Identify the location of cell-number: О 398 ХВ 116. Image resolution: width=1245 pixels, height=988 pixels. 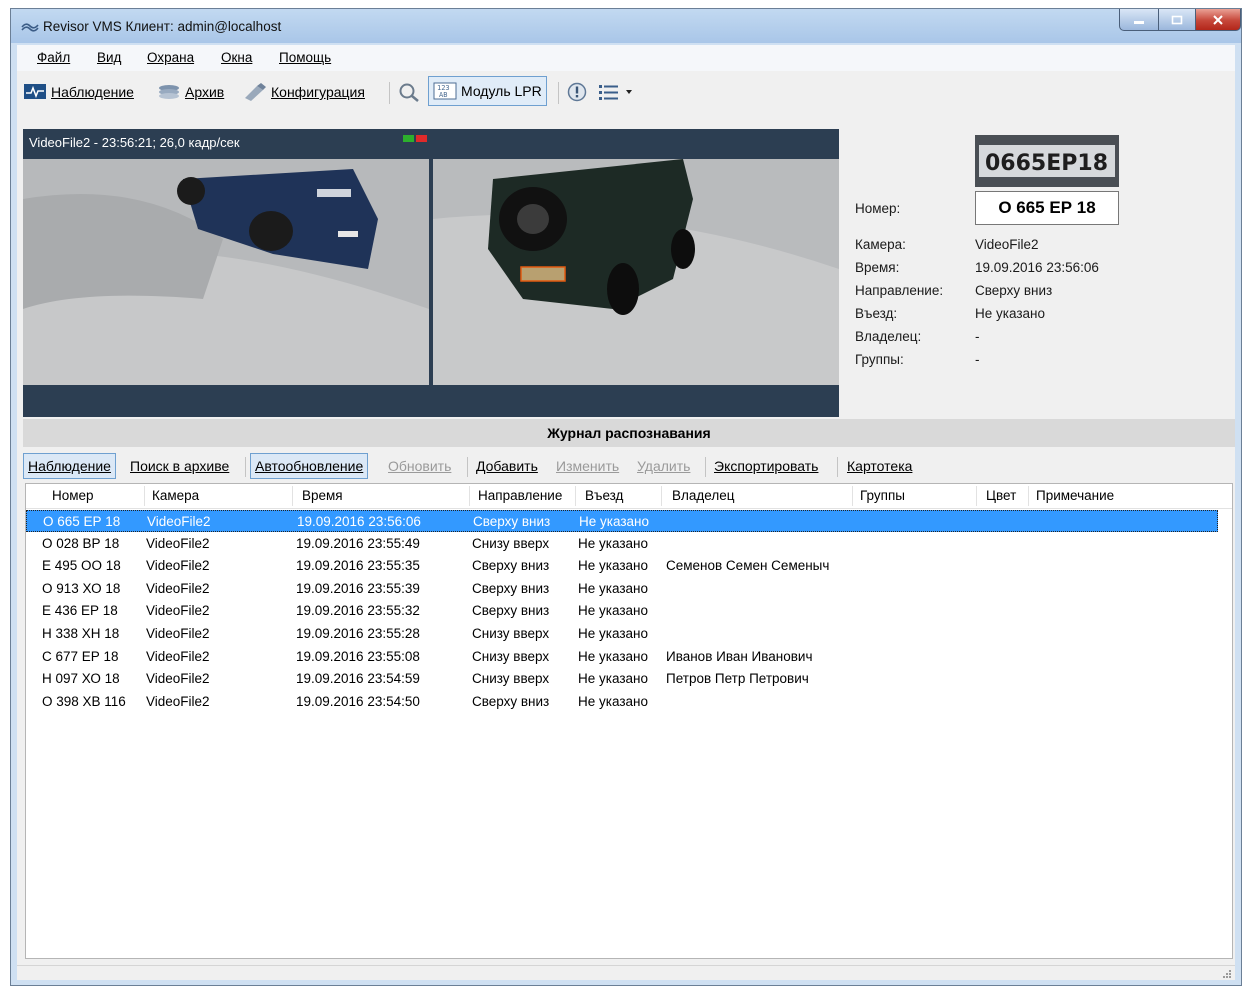
(84, 701).